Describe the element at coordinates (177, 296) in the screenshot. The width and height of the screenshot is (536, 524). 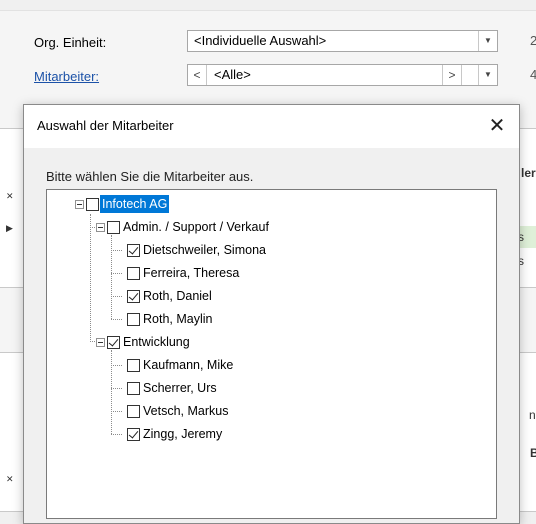
I see `tree-node-label: Roth, Daniel` at that location.